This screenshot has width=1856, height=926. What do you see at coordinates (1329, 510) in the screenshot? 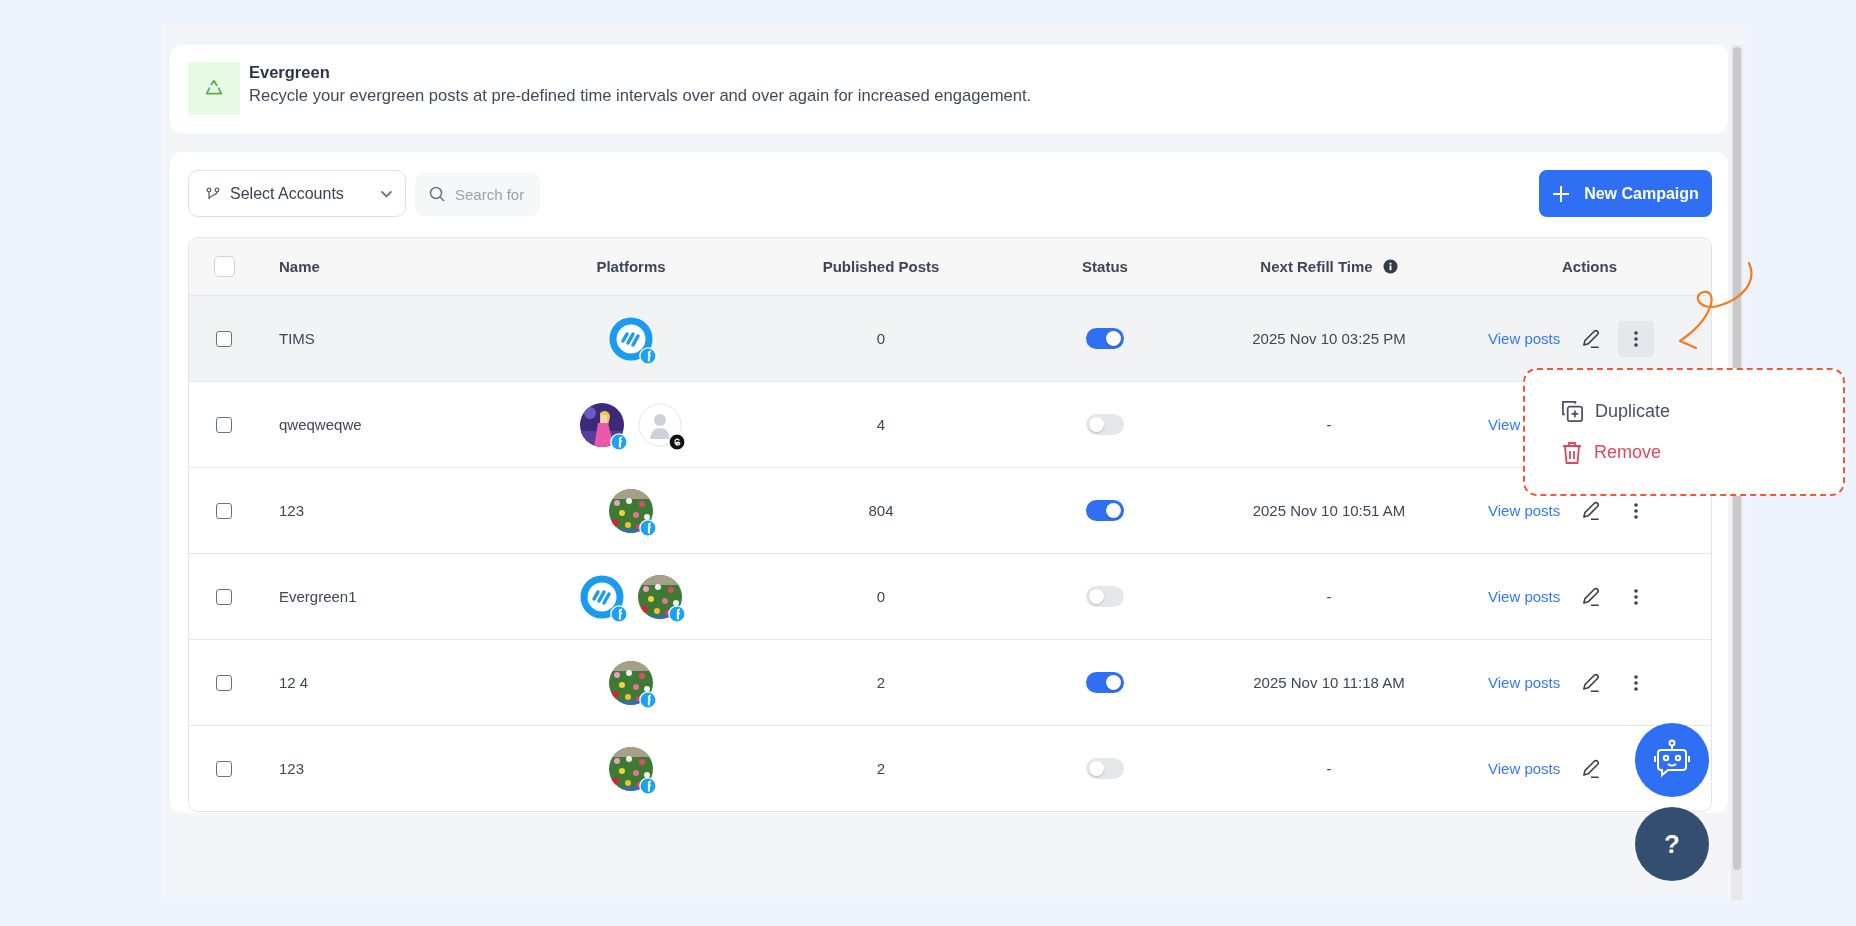
I see `next-refill-time: 2025 Nov 10 10:51 AM` at bounding box center [1329, 510].